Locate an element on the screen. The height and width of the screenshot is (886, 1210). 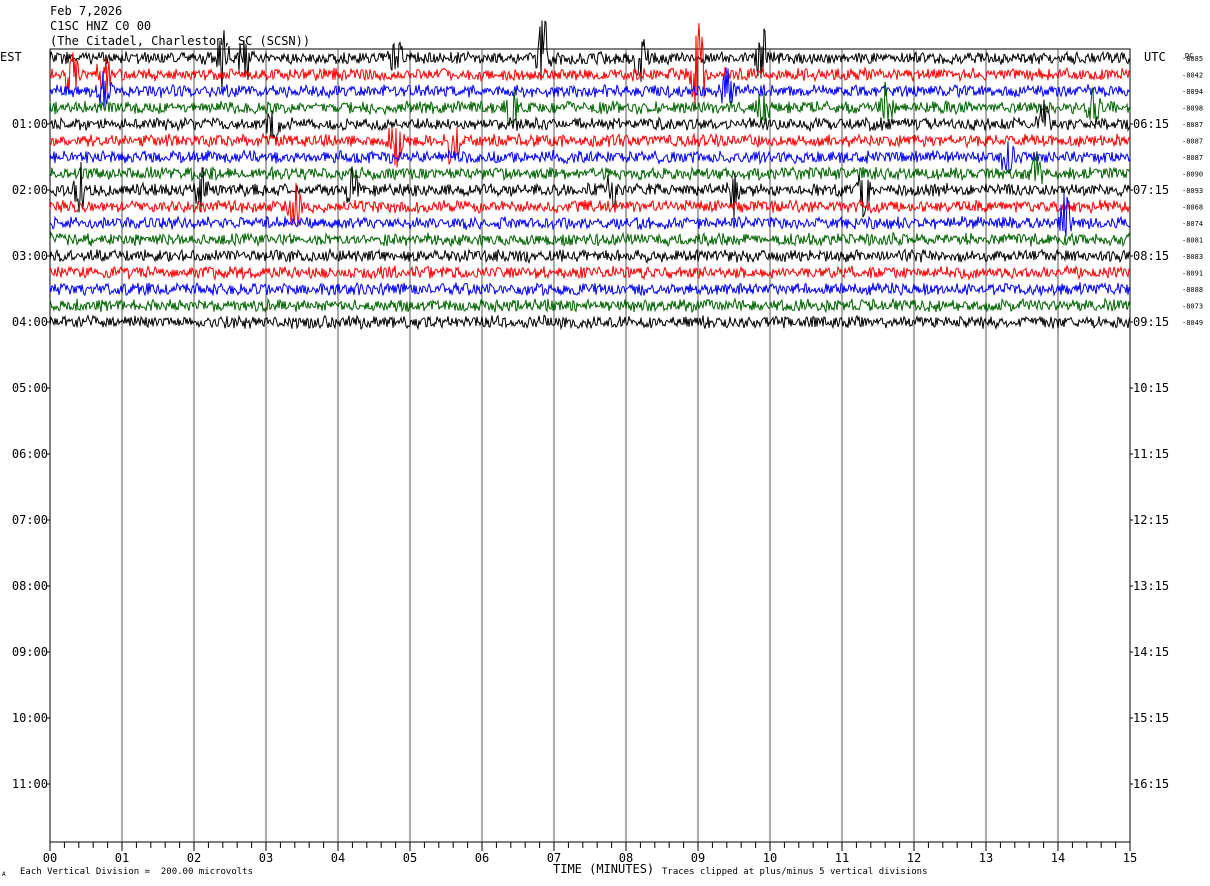
dc-offset-value: -8088 is located at coordinates (1192, 290).